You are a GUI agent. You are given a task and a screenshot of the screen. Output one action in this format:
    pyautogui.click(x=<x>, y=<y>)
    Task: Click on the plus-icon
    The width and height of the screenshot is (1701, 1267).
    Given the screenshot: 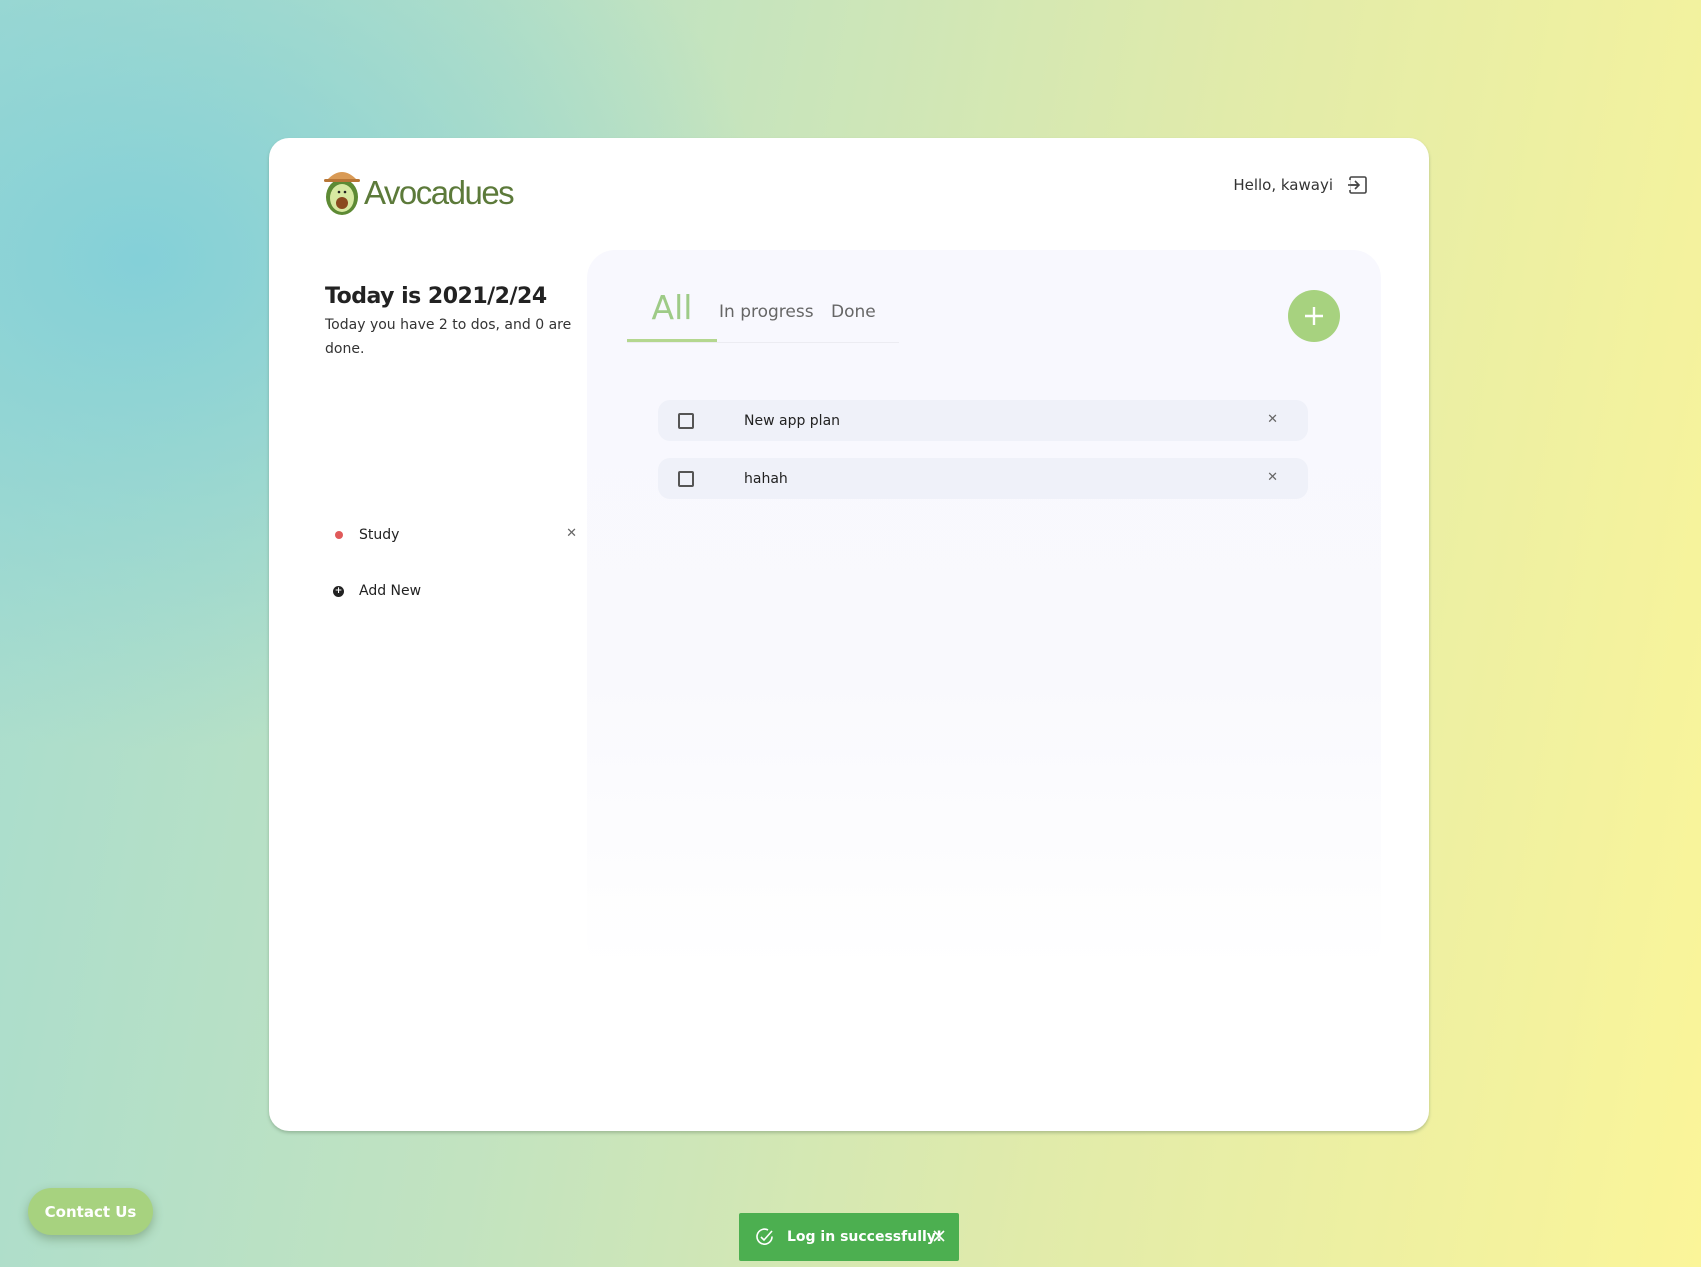 What is the action you would take?
    pyautogui.click(x=1314, y=316)
    